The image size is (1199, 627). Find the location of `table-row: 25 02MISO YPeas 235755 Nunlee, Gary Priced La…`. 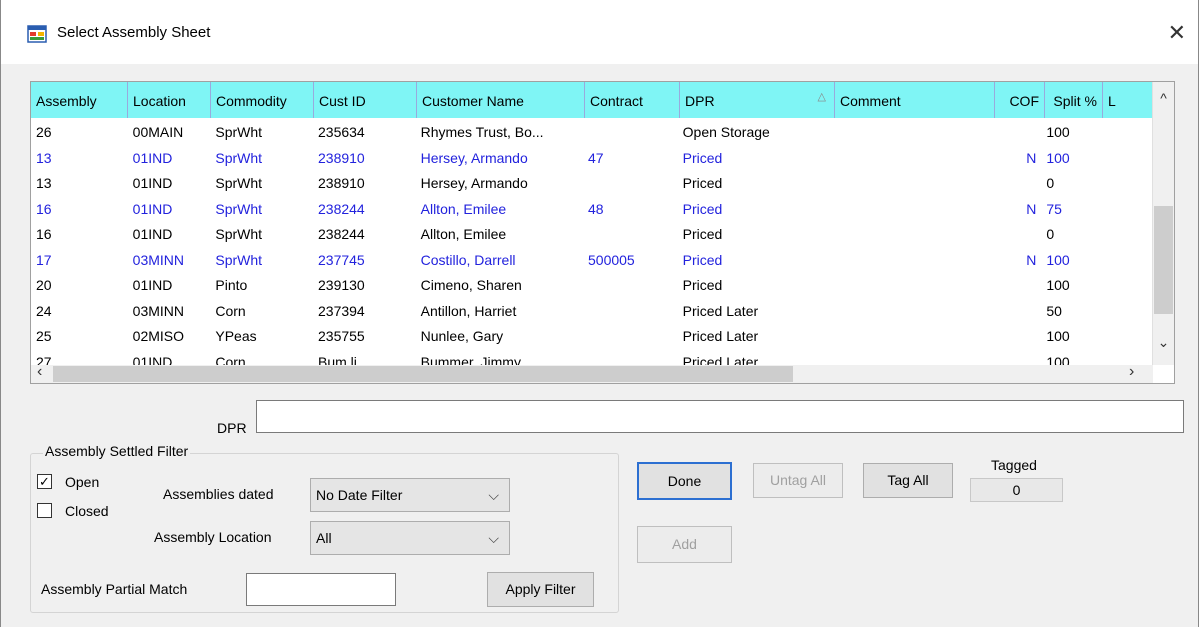

table-row: 25 02MISO YPeas 235755 Nunlee, Gary Priced La… is located at coordinates (590, 337).